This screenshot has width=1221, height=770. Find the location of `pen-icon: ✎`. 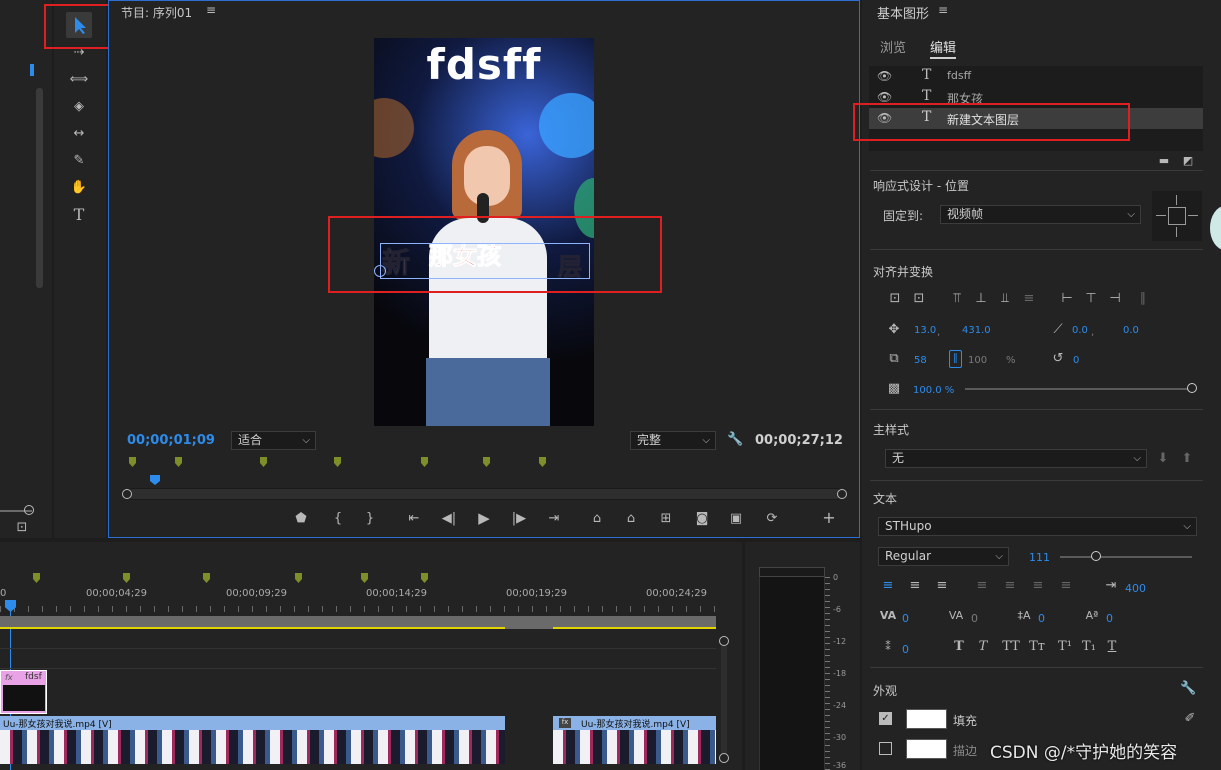

pen-icon: ✎ is located at coordinates (79, 161).